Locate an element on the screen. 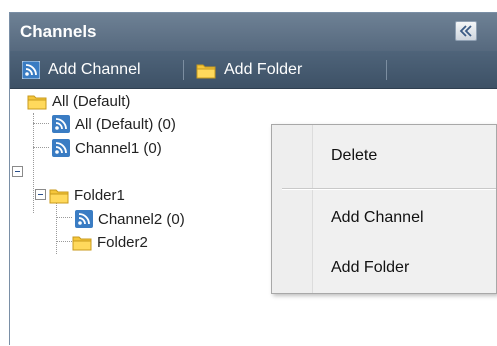  double-chevron-left-icon is located at coordinates (465, 31).